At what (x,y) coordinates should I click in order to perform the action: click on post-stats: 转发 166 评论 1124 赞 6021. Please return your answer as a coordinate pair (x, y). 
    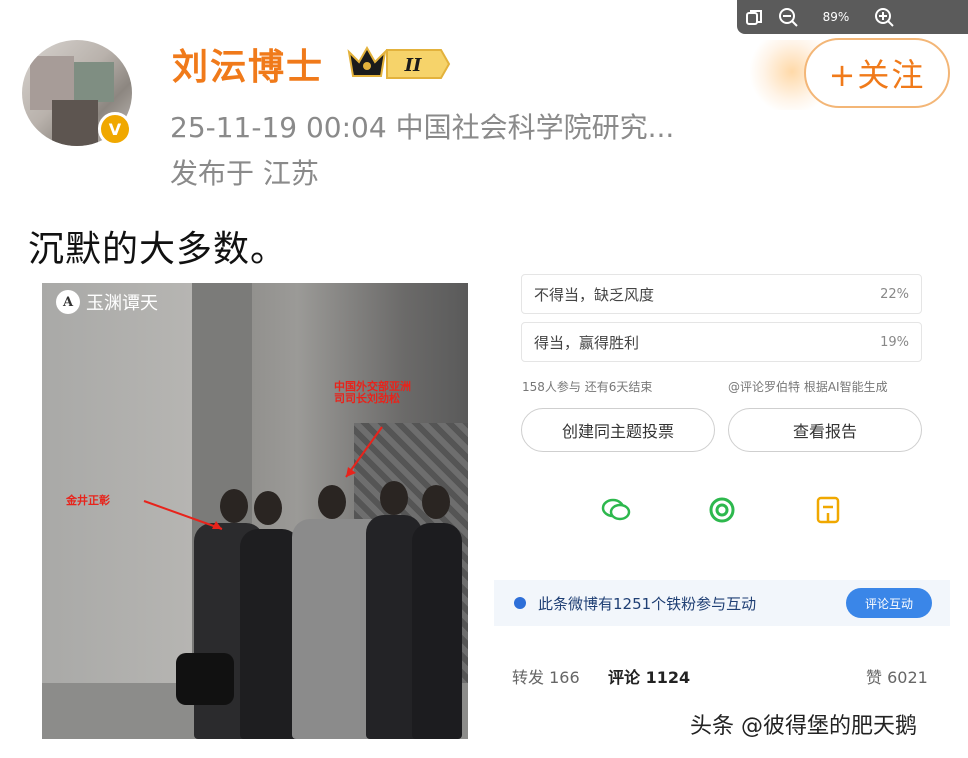
    Looking at the image, I should click on (722, 677).